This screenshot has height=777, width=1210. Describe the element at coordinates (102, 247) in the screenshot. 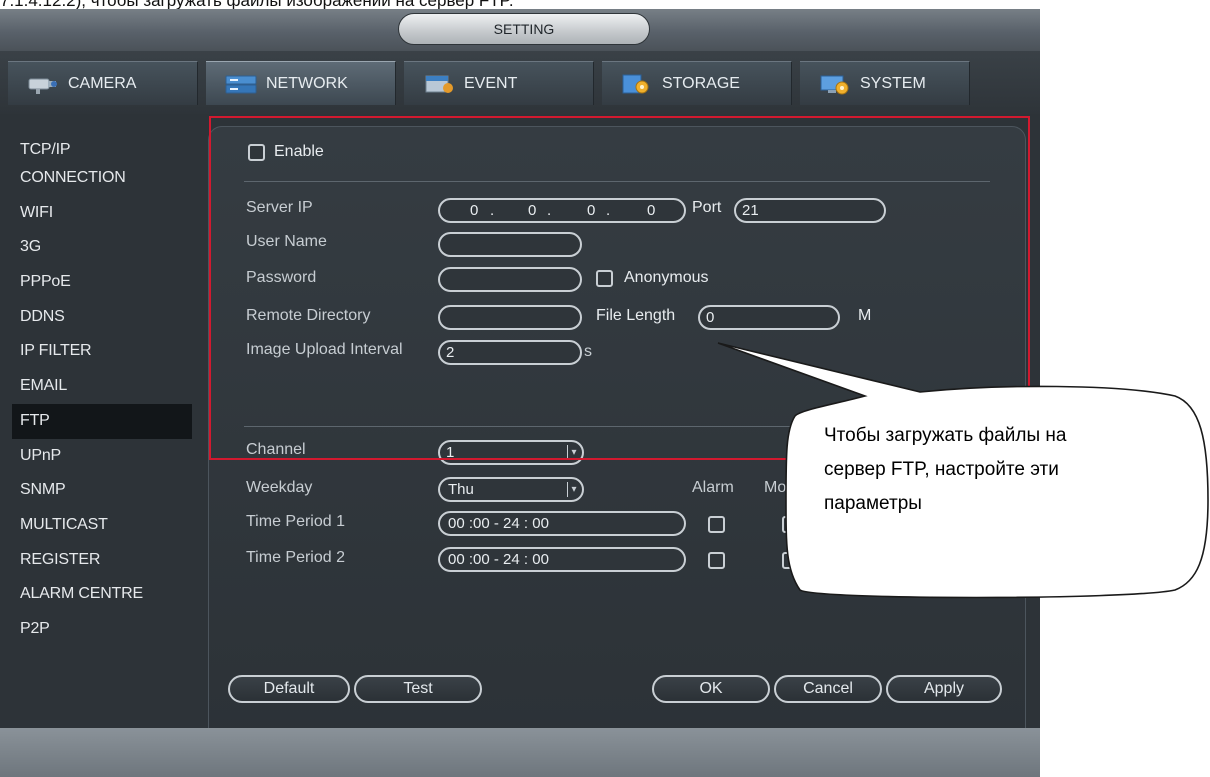

I see `sidebar-item-3g: 3G` at that location.